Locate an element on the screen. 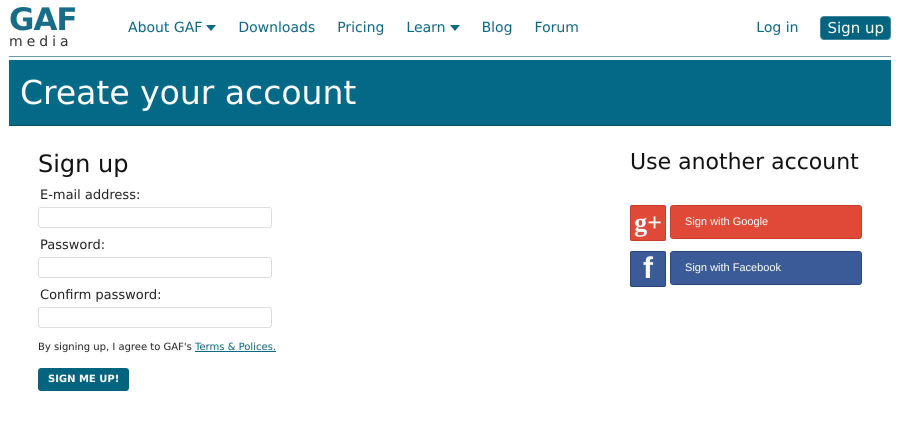 Image resolution: width=900 pixels, height=434 pixels. nav-link: Blog is located at coordinates (497, 28).